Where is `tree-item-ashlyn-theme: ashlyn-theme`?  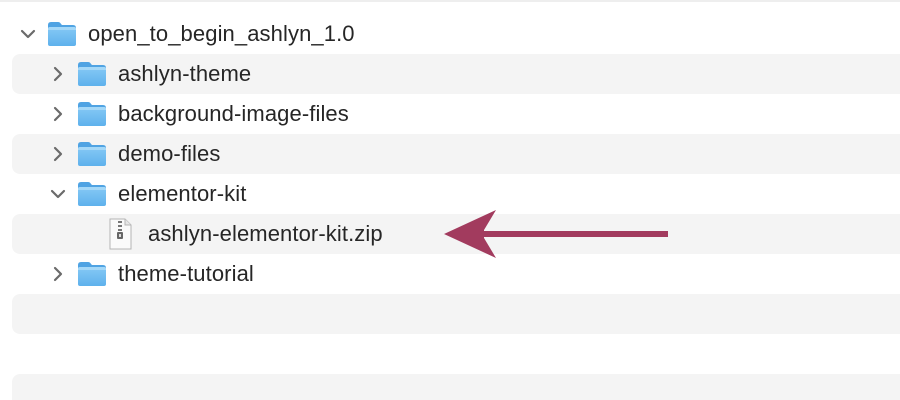 tree-item-ashlyn-theme: ashlyn-theme is located at coordinates (149, 74).